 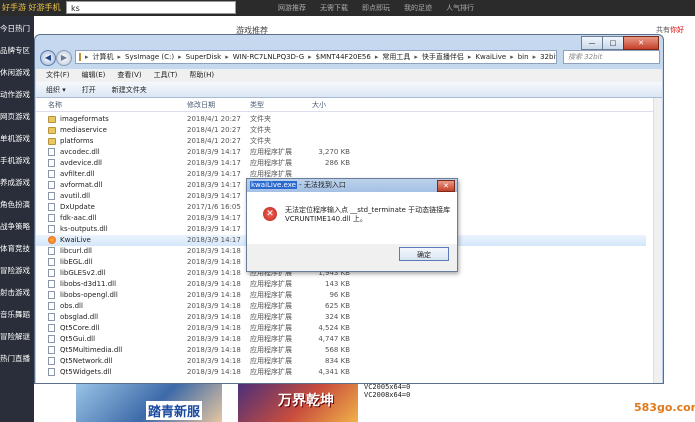 I want to click on column-date: 修改日期, so click(x=201, y=105).